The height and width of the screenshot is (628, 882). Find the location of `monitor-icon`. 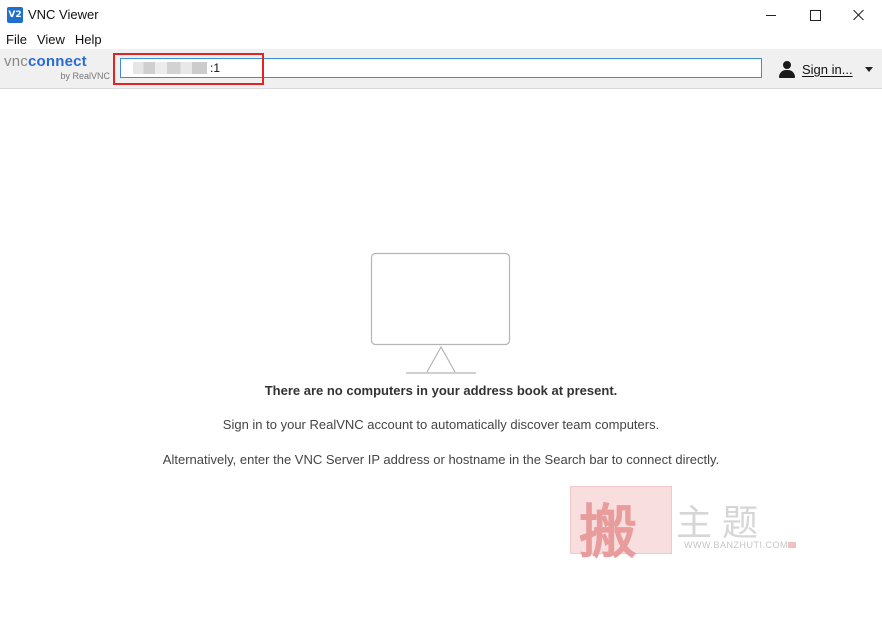

monitor-icon is located at coordinates (440, 313).